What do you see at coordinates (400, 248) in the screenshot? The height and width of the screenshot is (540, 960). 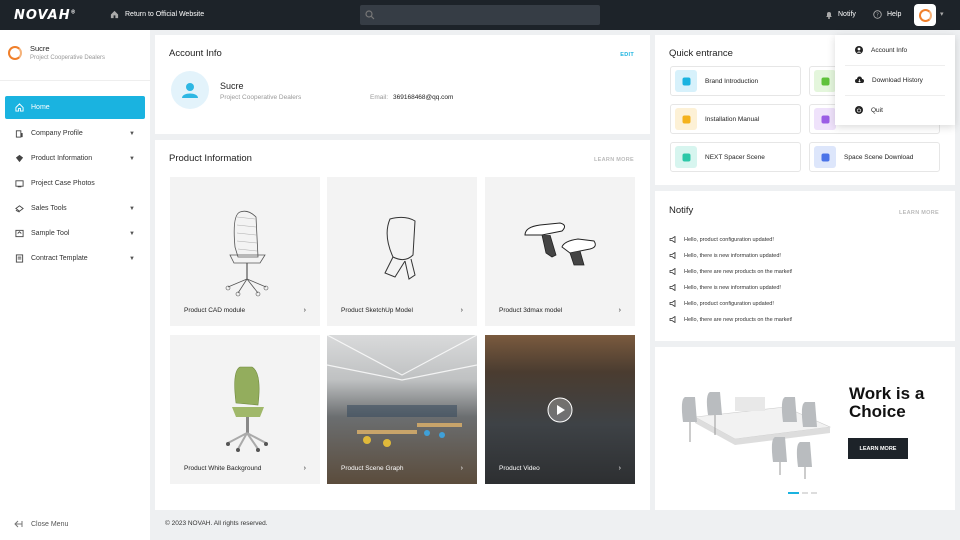 I see `chair-back-line-drawing` at bounding box center [400, 248].